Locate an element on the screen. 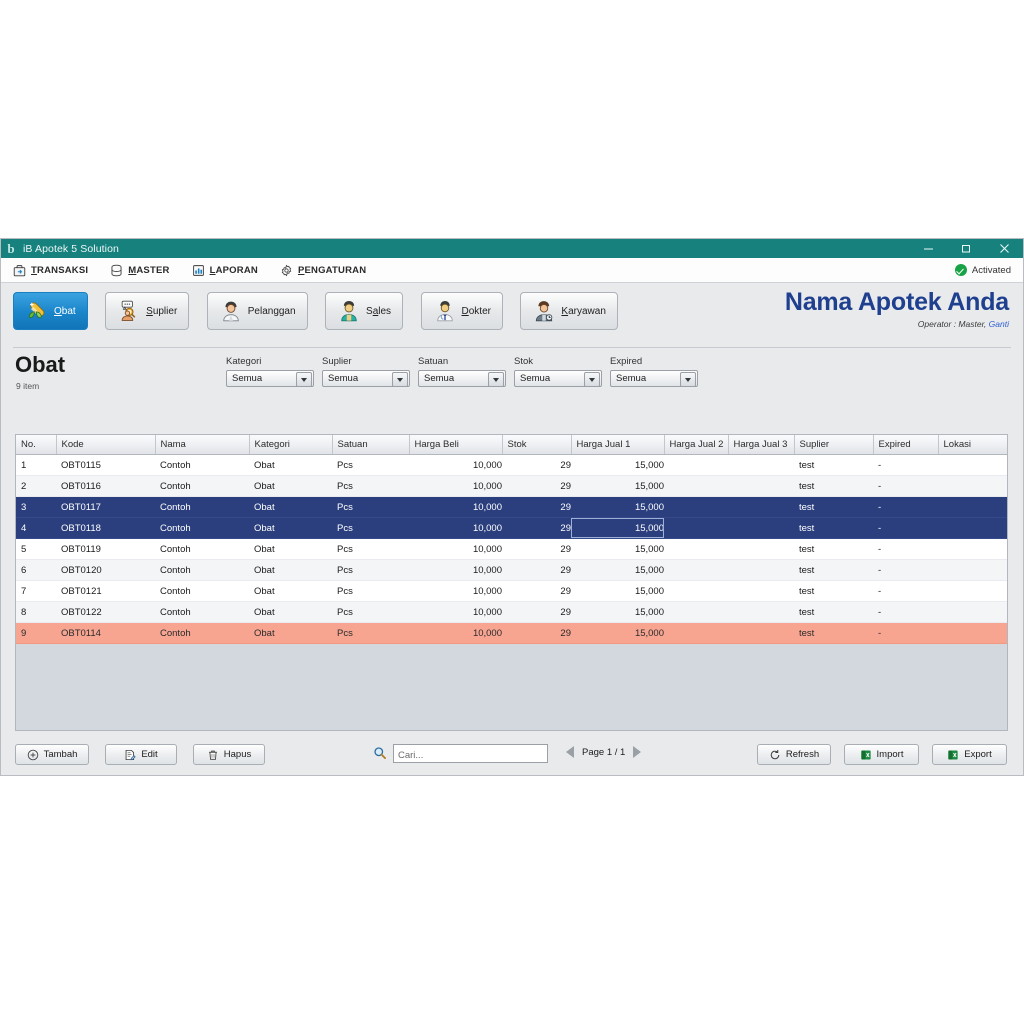  cell-no: 3 is located at coordinates (36, 507).